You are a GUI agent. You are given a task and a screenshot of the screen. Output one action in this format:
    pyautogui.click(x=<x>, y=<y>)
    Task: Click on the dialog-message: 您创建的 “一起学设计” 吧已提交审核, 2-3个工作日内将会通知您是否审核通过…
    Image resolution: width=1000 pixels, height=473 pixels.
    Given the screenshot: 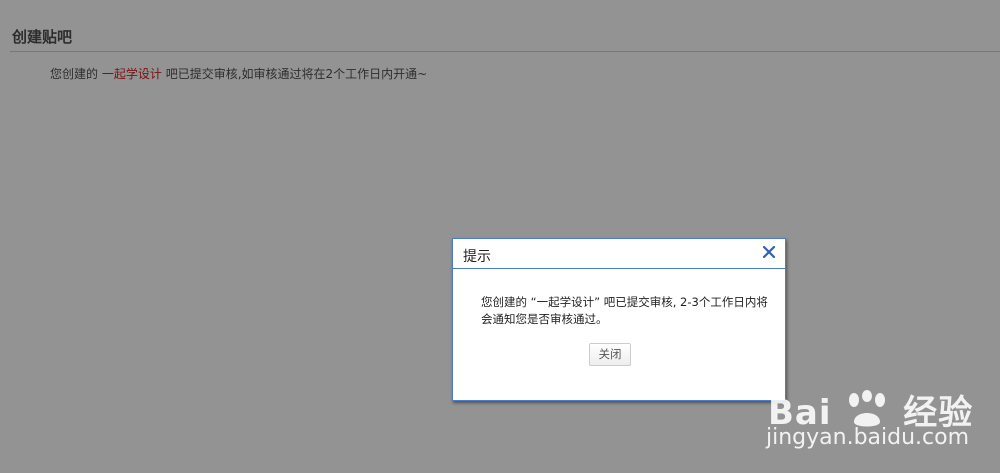 What is the action you would take?
    pyautogui.click(x=624, y=310)
    